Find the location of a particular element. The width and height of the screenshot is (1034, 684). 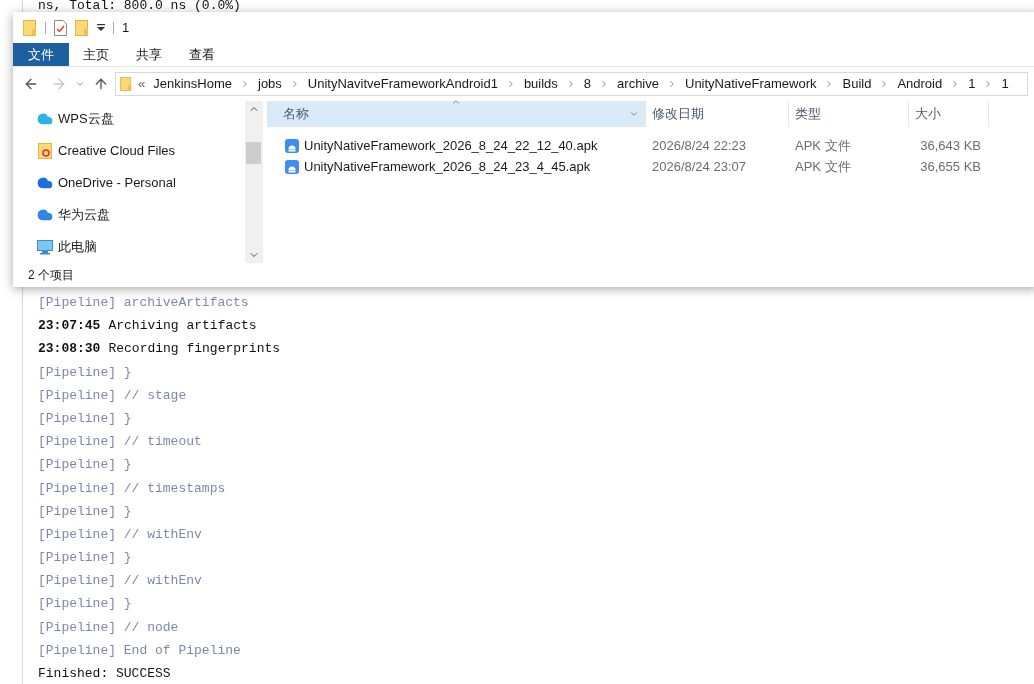

table-cell-text: 36,655 KB is located at coordinates (950, 166).